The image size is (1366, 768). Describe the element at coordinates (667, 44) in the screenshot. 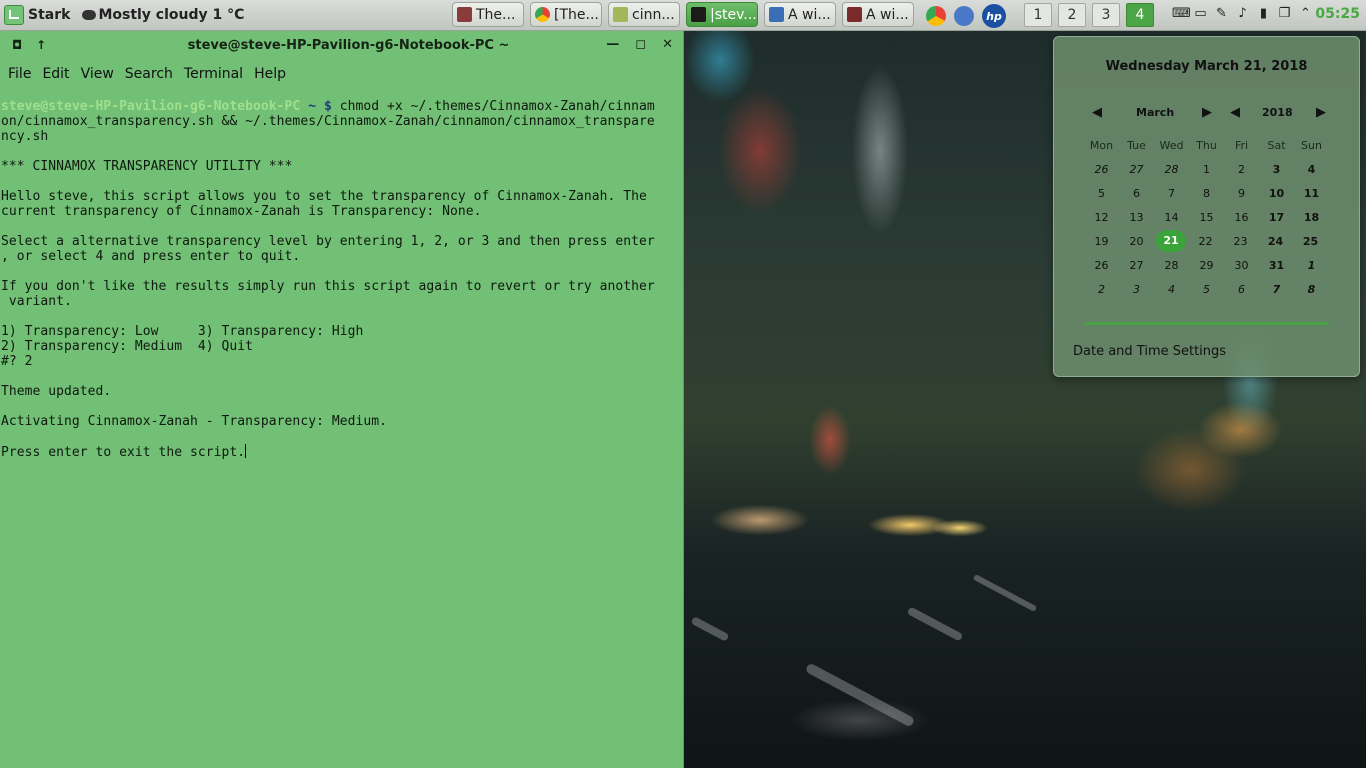

I see `close-icon: ✕` at that location.